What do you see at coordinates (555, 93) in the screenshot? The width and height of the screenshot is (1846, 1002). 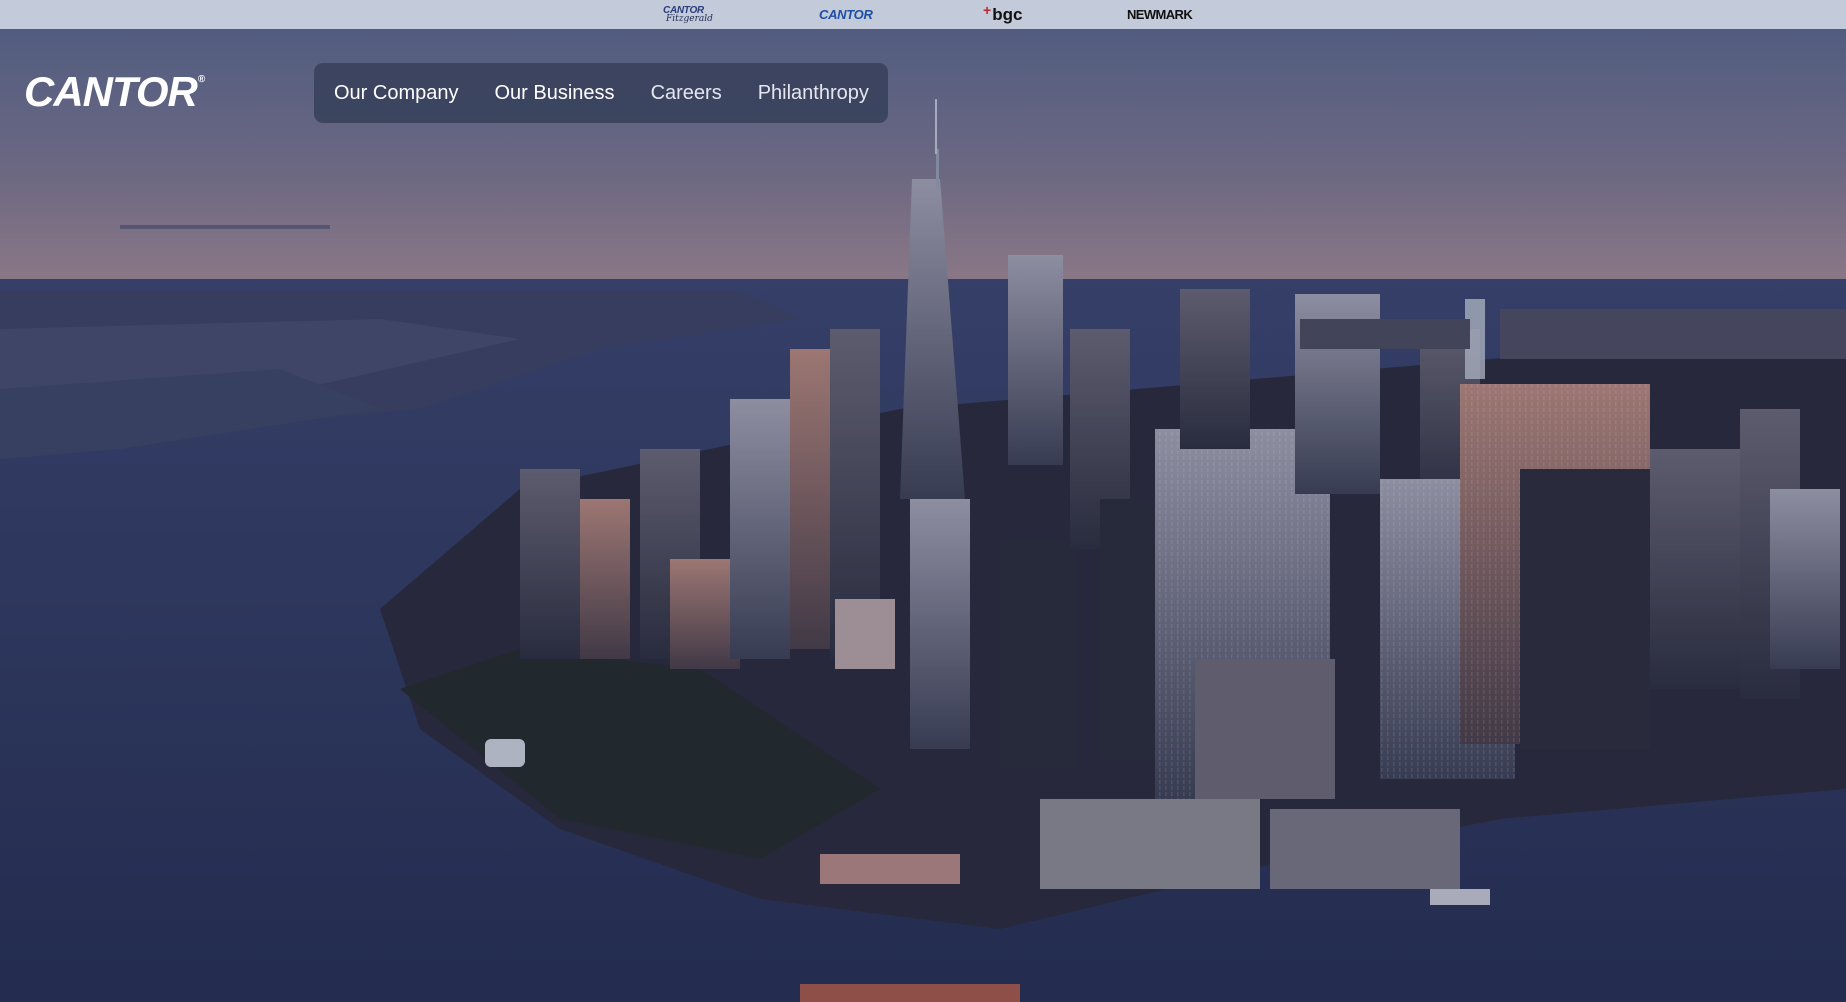 I see `nav-item-our-business: Our Business` at bounding box center [555, 93].